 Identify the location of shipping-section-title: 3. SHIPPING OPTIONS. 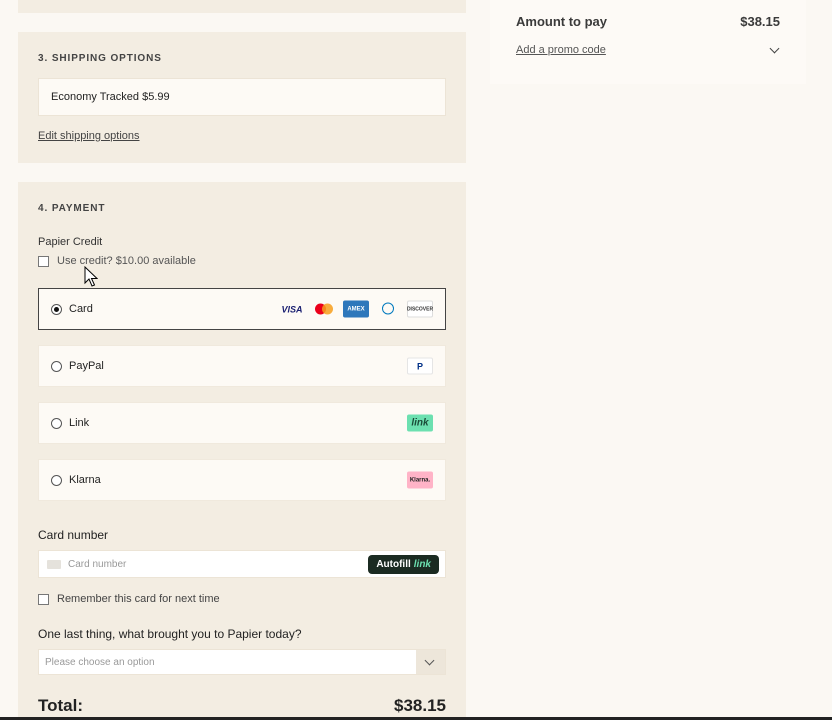
(100, 58).